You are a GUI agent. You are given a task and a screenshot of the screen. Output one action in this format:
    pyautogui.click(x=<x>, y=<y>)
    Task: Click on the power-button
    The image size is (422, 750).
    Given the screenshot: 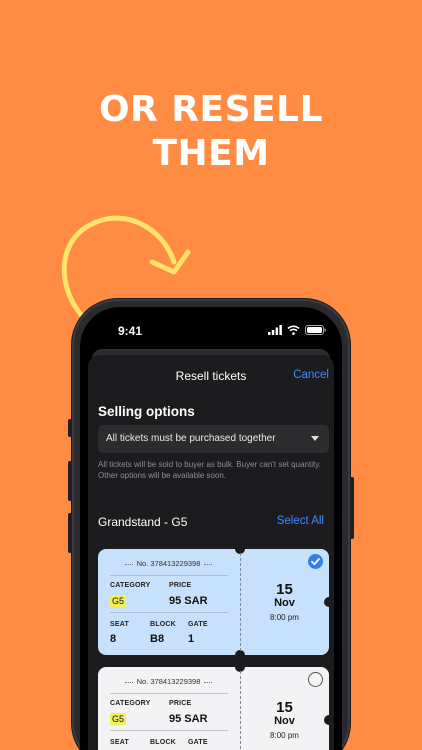 What is the action you would take?
    pyautogui.click(x=352, y=508)
    